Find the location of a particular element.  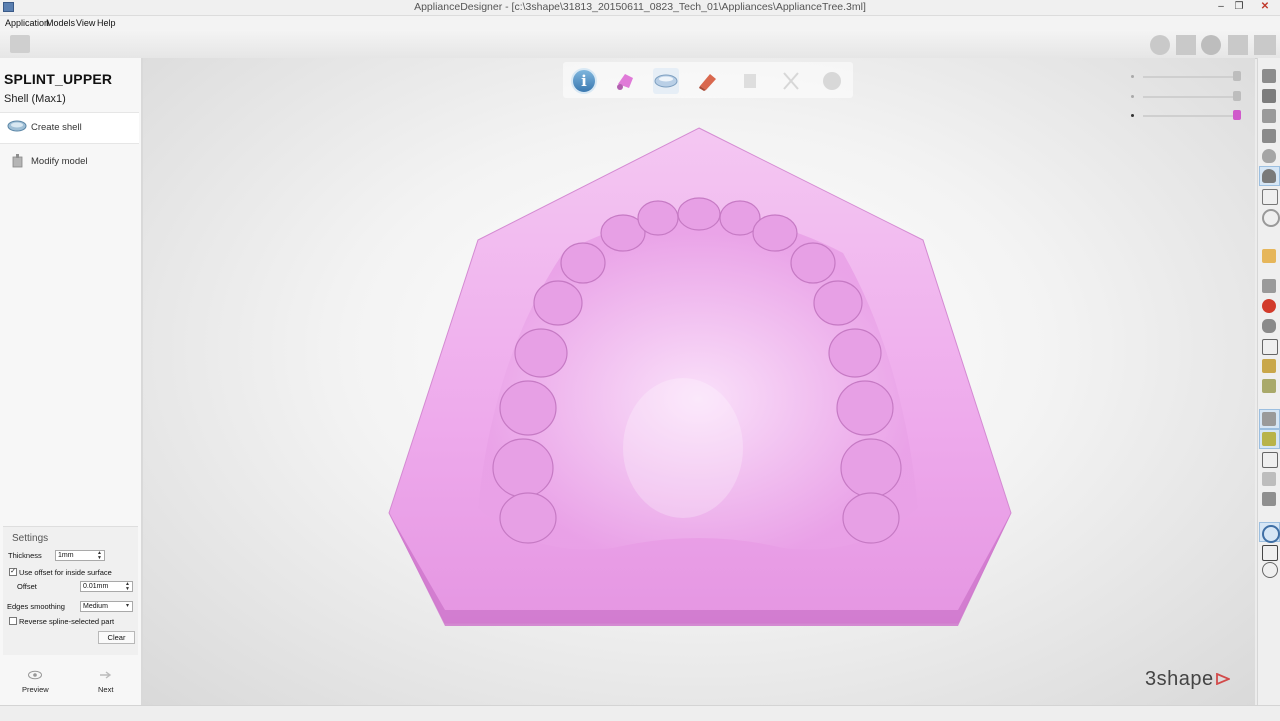

arrow-right-icon is located at coordinates (106, 675).